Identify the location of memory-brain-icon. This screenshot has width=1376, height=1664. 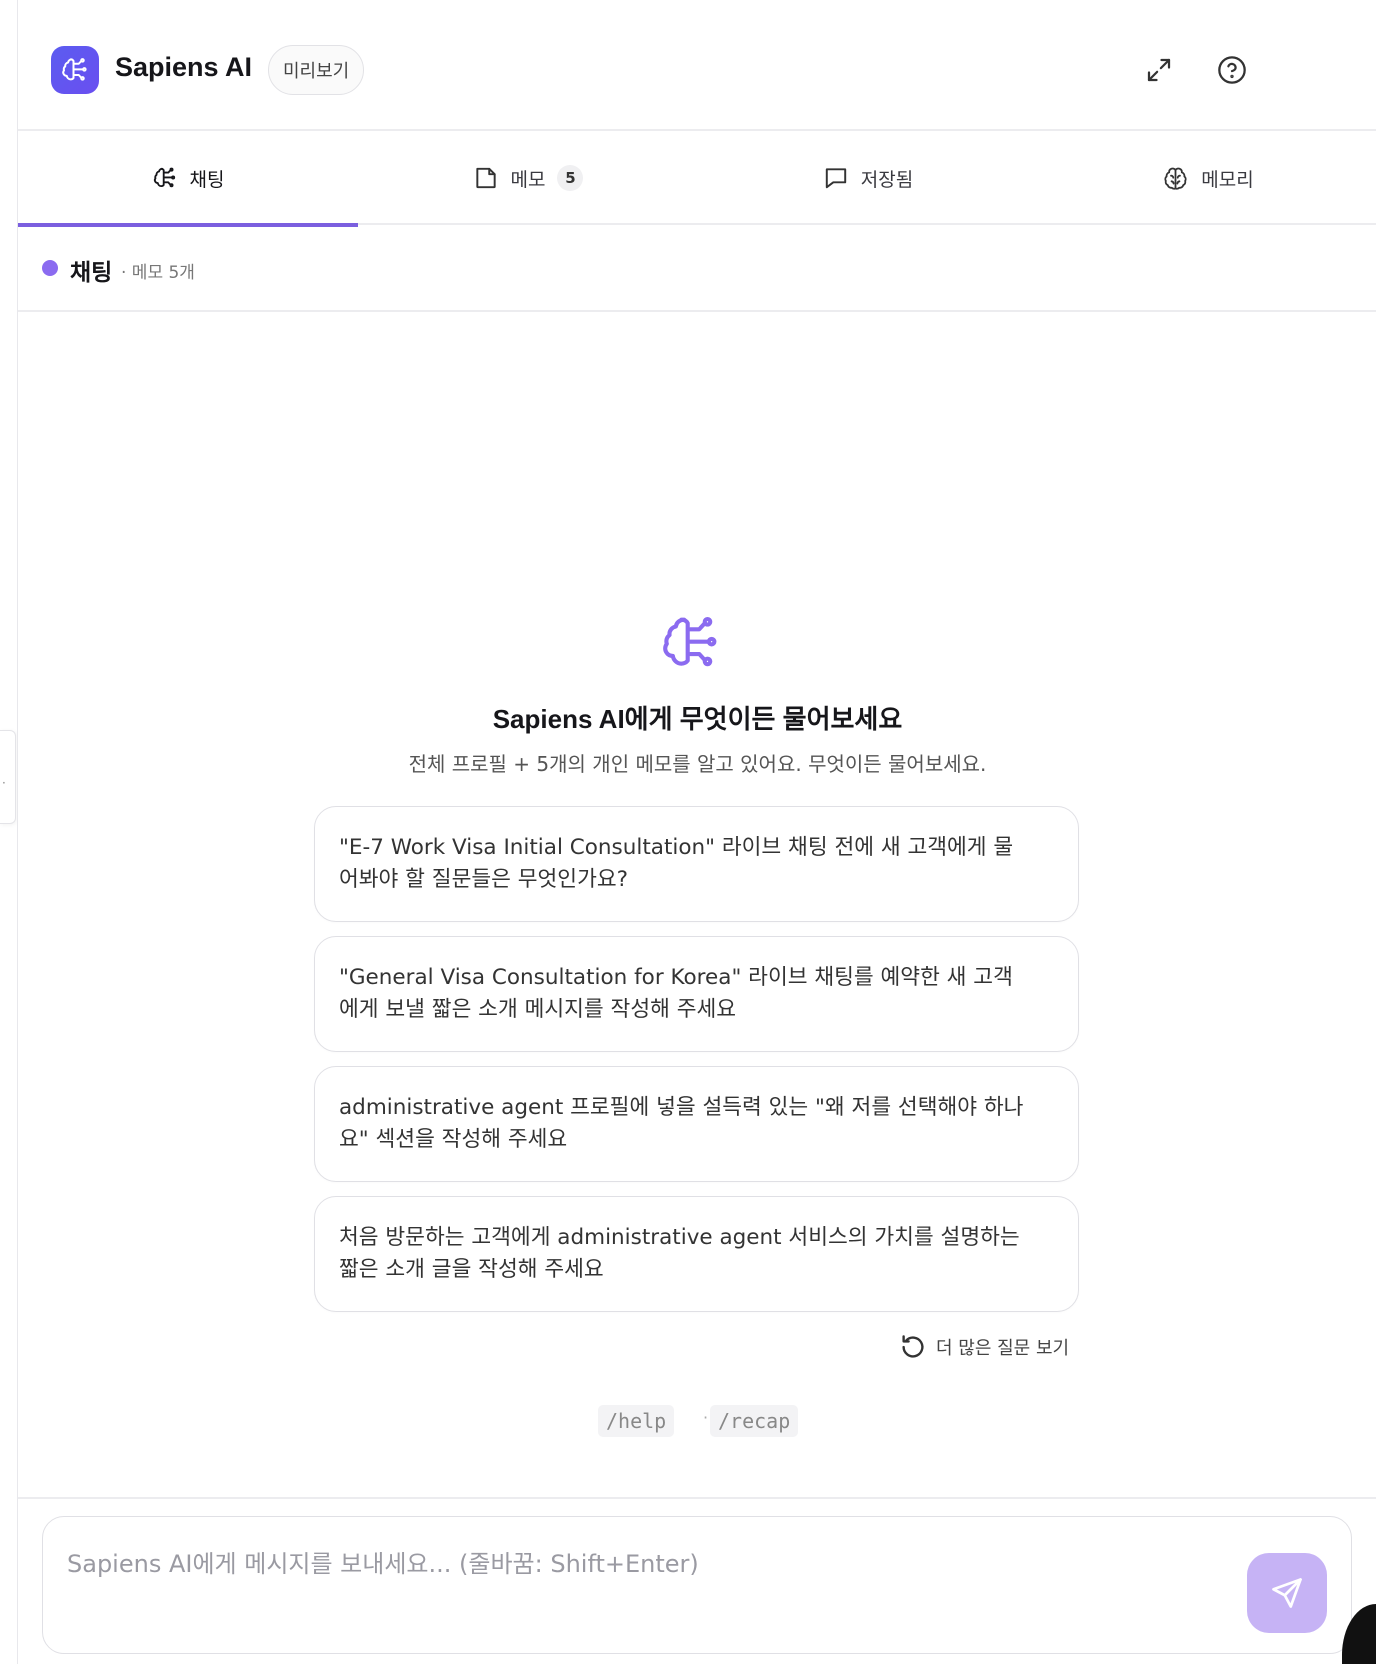
(1175, 178).